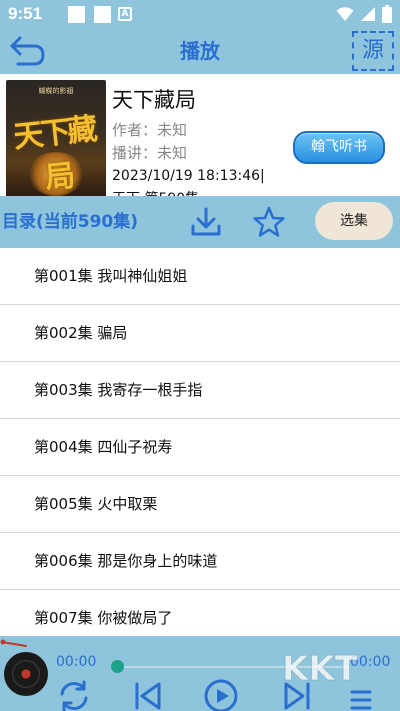 This screenshot has width=400, height=711. I want to click on book-narrator: 播讲：未知, so click(150, 153).